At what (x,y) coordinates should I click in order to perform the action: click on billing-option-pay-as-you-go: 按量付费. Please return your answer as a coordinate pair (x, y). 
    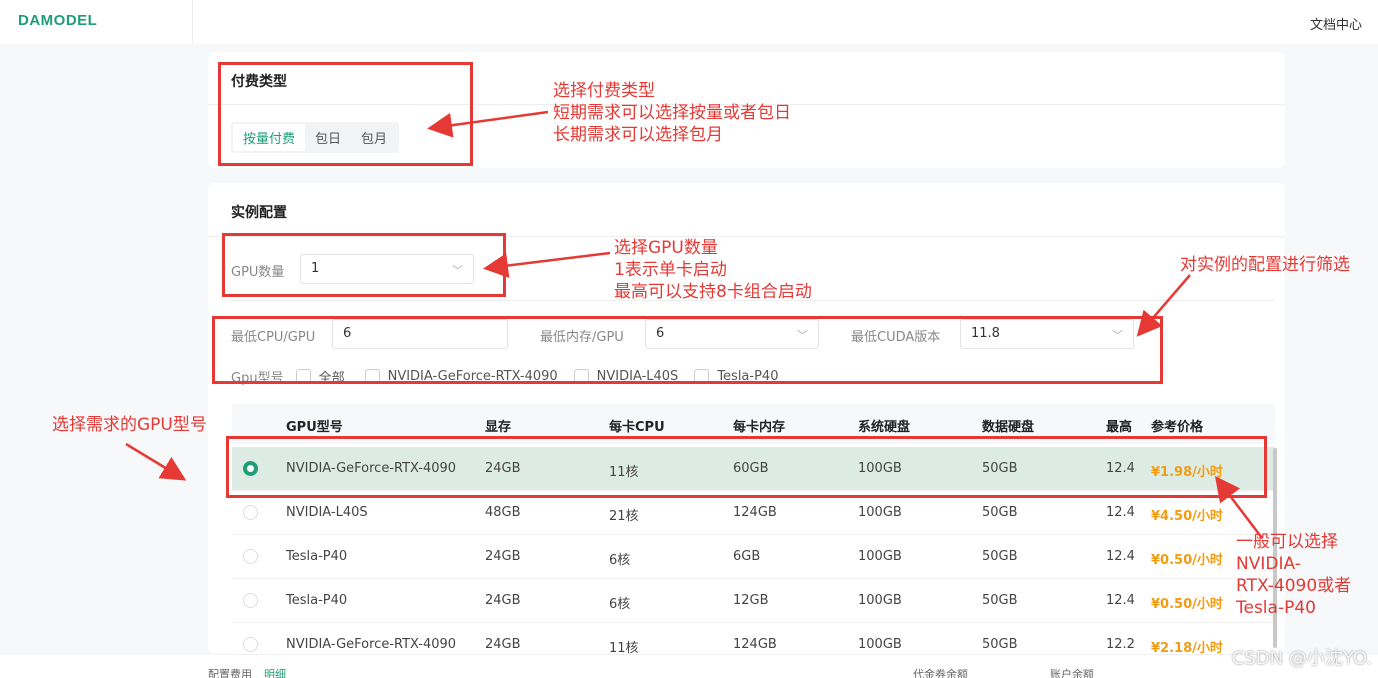
    Looking at the image, I should click on (269, 137).